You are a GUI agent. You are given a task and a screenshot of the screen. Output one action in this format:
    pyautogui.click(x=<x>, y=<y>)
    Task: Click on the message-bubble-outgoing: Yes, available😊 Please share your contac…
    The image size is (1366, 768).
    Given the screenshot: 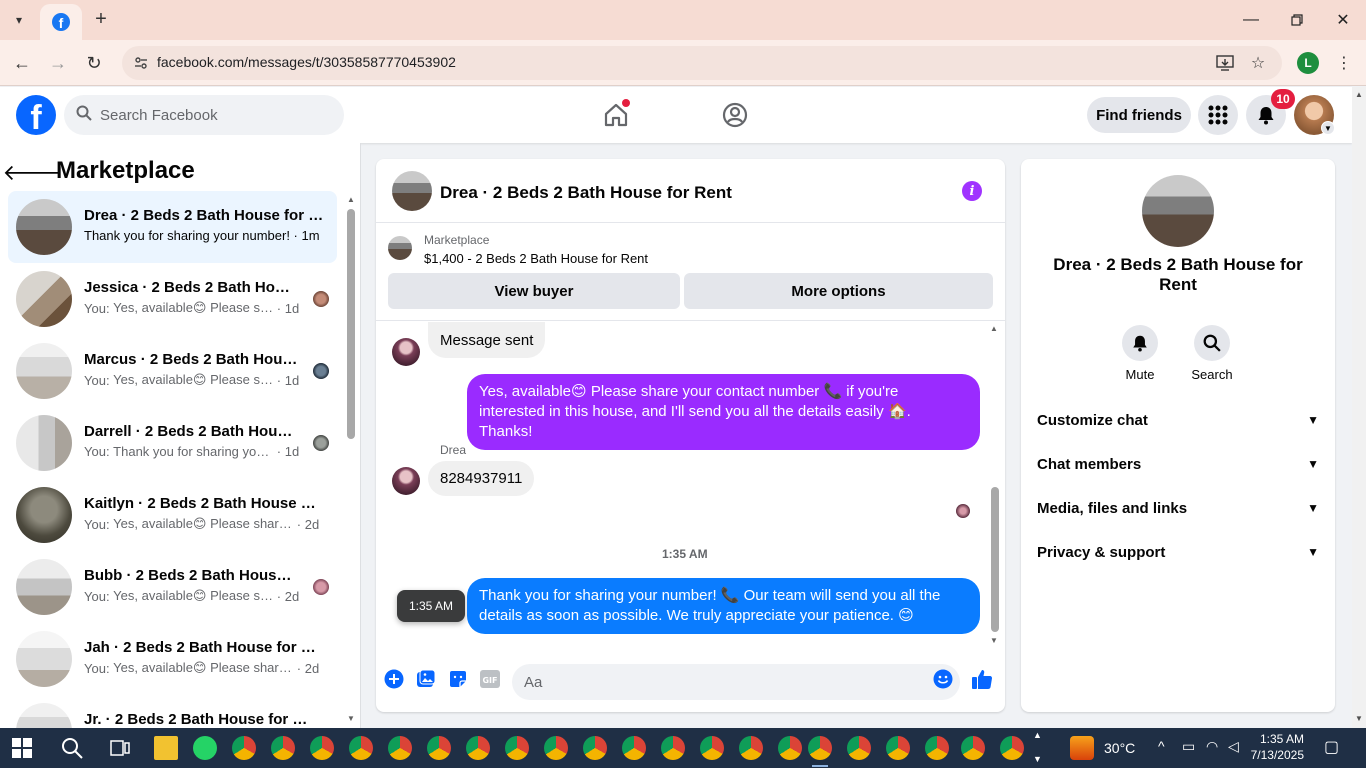 What is the action you would take?
    pyautogui.click(x=723, y=412)
    